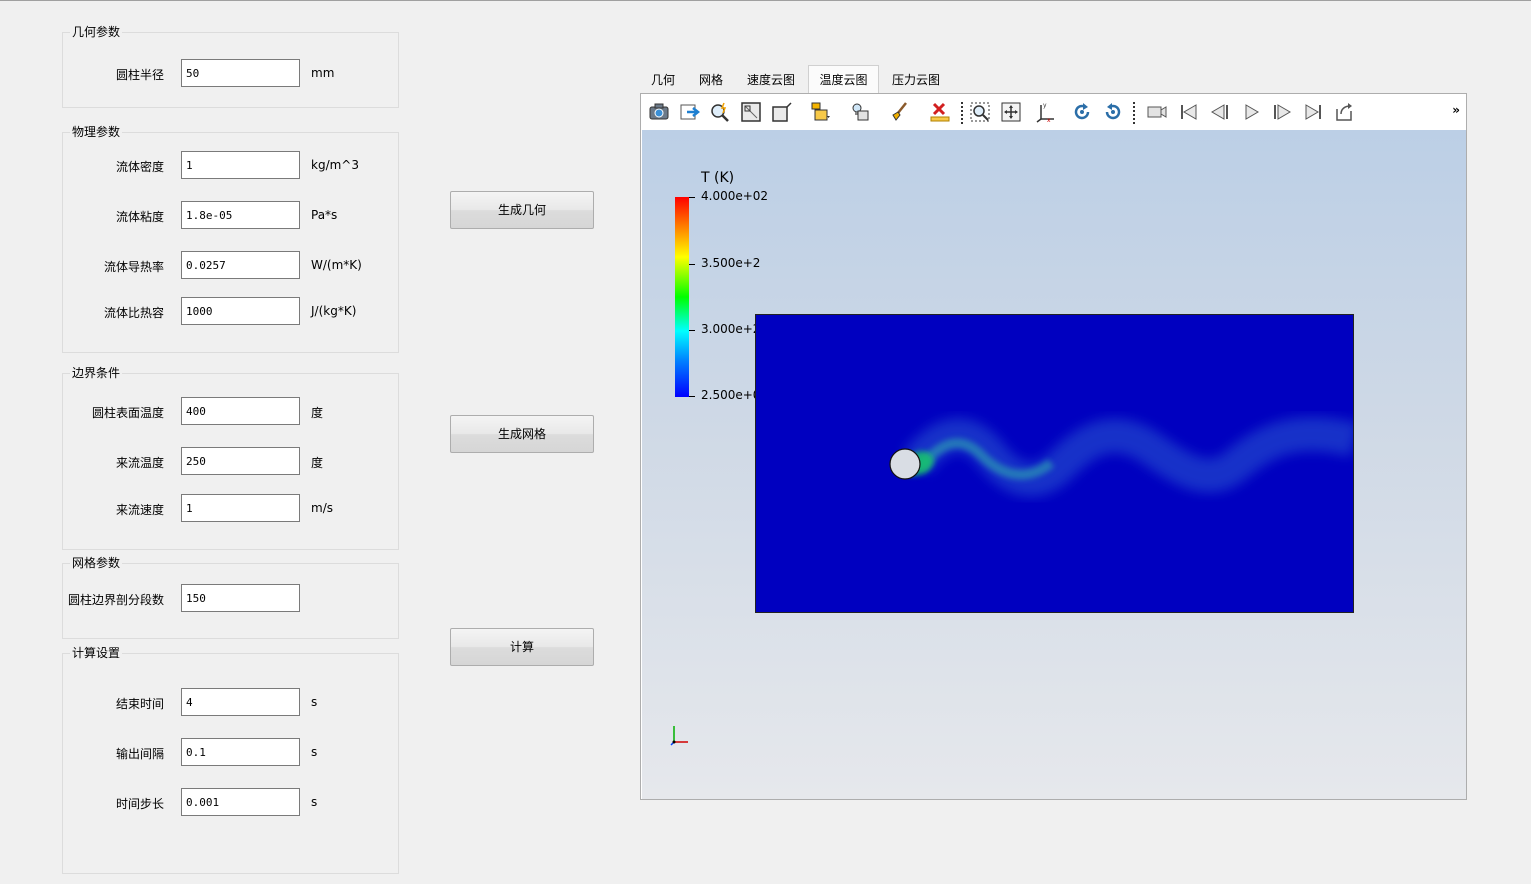 The image size is (1531, 884). Describe the element at coordinates (323, 73) in the screenshot. I see `field-unit: mm` at that location.